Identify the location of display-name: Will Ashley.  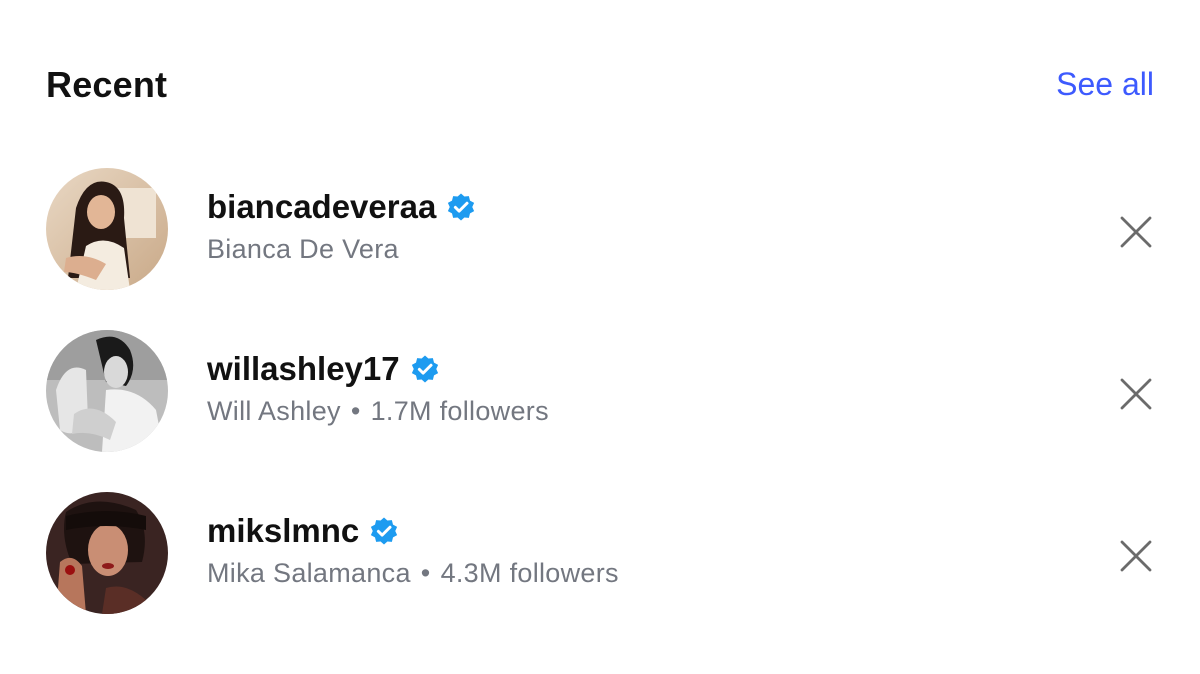
(274, 411).